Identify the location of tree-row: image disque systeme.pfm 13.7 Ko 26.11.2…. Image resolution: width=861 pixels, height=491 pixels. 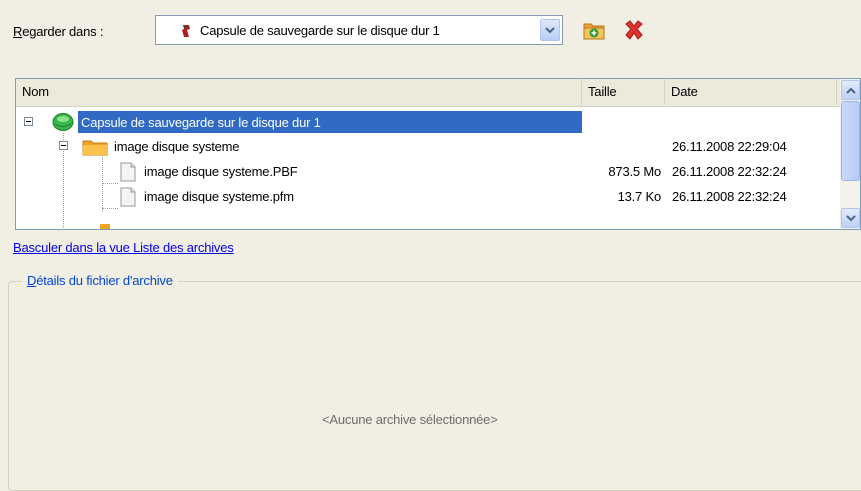
(429, 197).